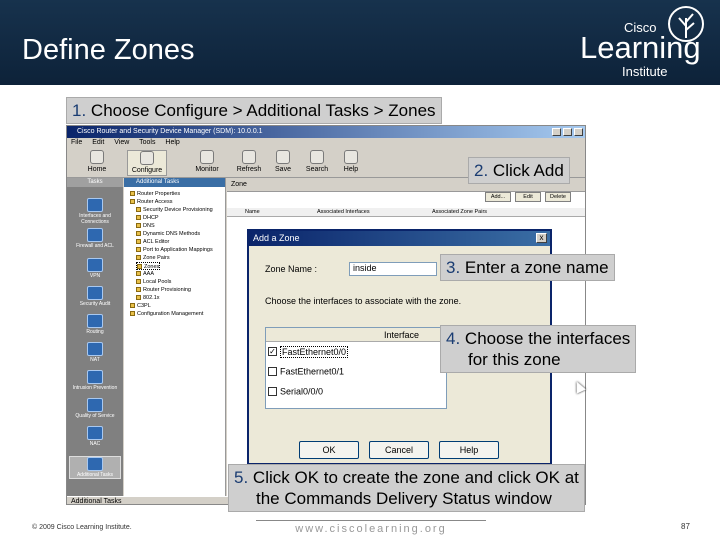  I want to click on callout-step-4: 4. Choose the interfaces for this zone, so click(538, 349).